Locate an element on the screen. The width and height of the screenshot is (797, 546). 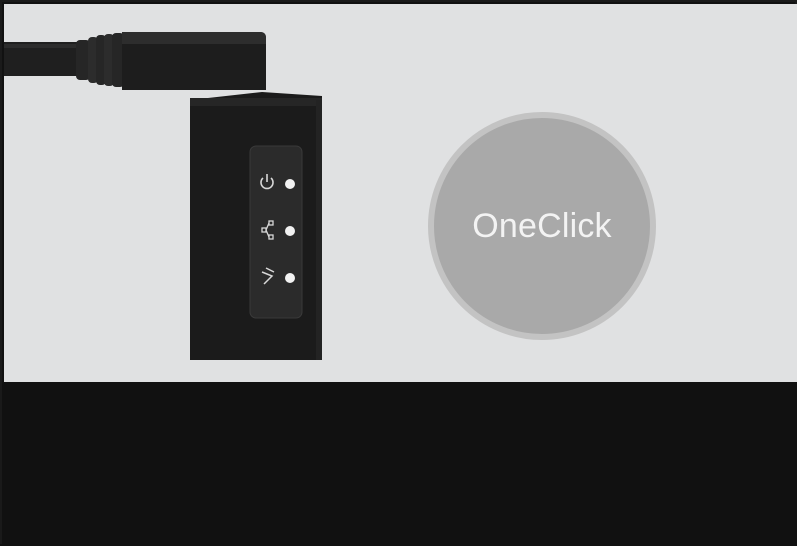
power-led is located at coordinates (290, 184).